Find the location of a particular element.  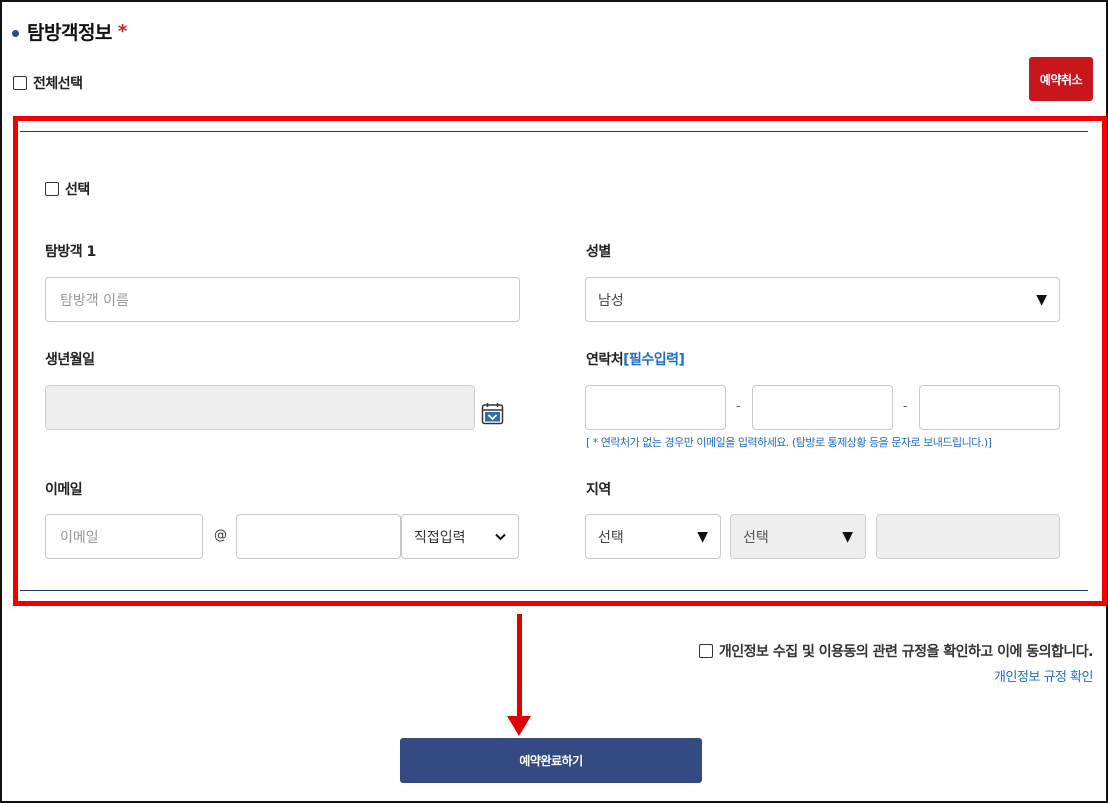

required-mark: * is located at coordinates (122, 31).